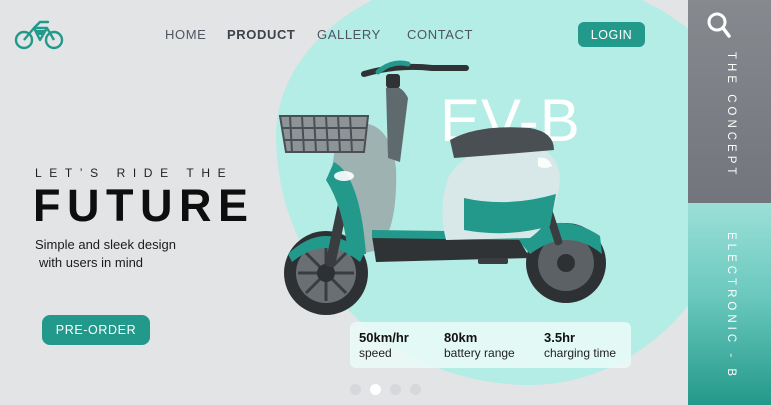 The width and height of the screenshot is (771, 405). I want to click on login-button: LOGIN, so click(611, 34).